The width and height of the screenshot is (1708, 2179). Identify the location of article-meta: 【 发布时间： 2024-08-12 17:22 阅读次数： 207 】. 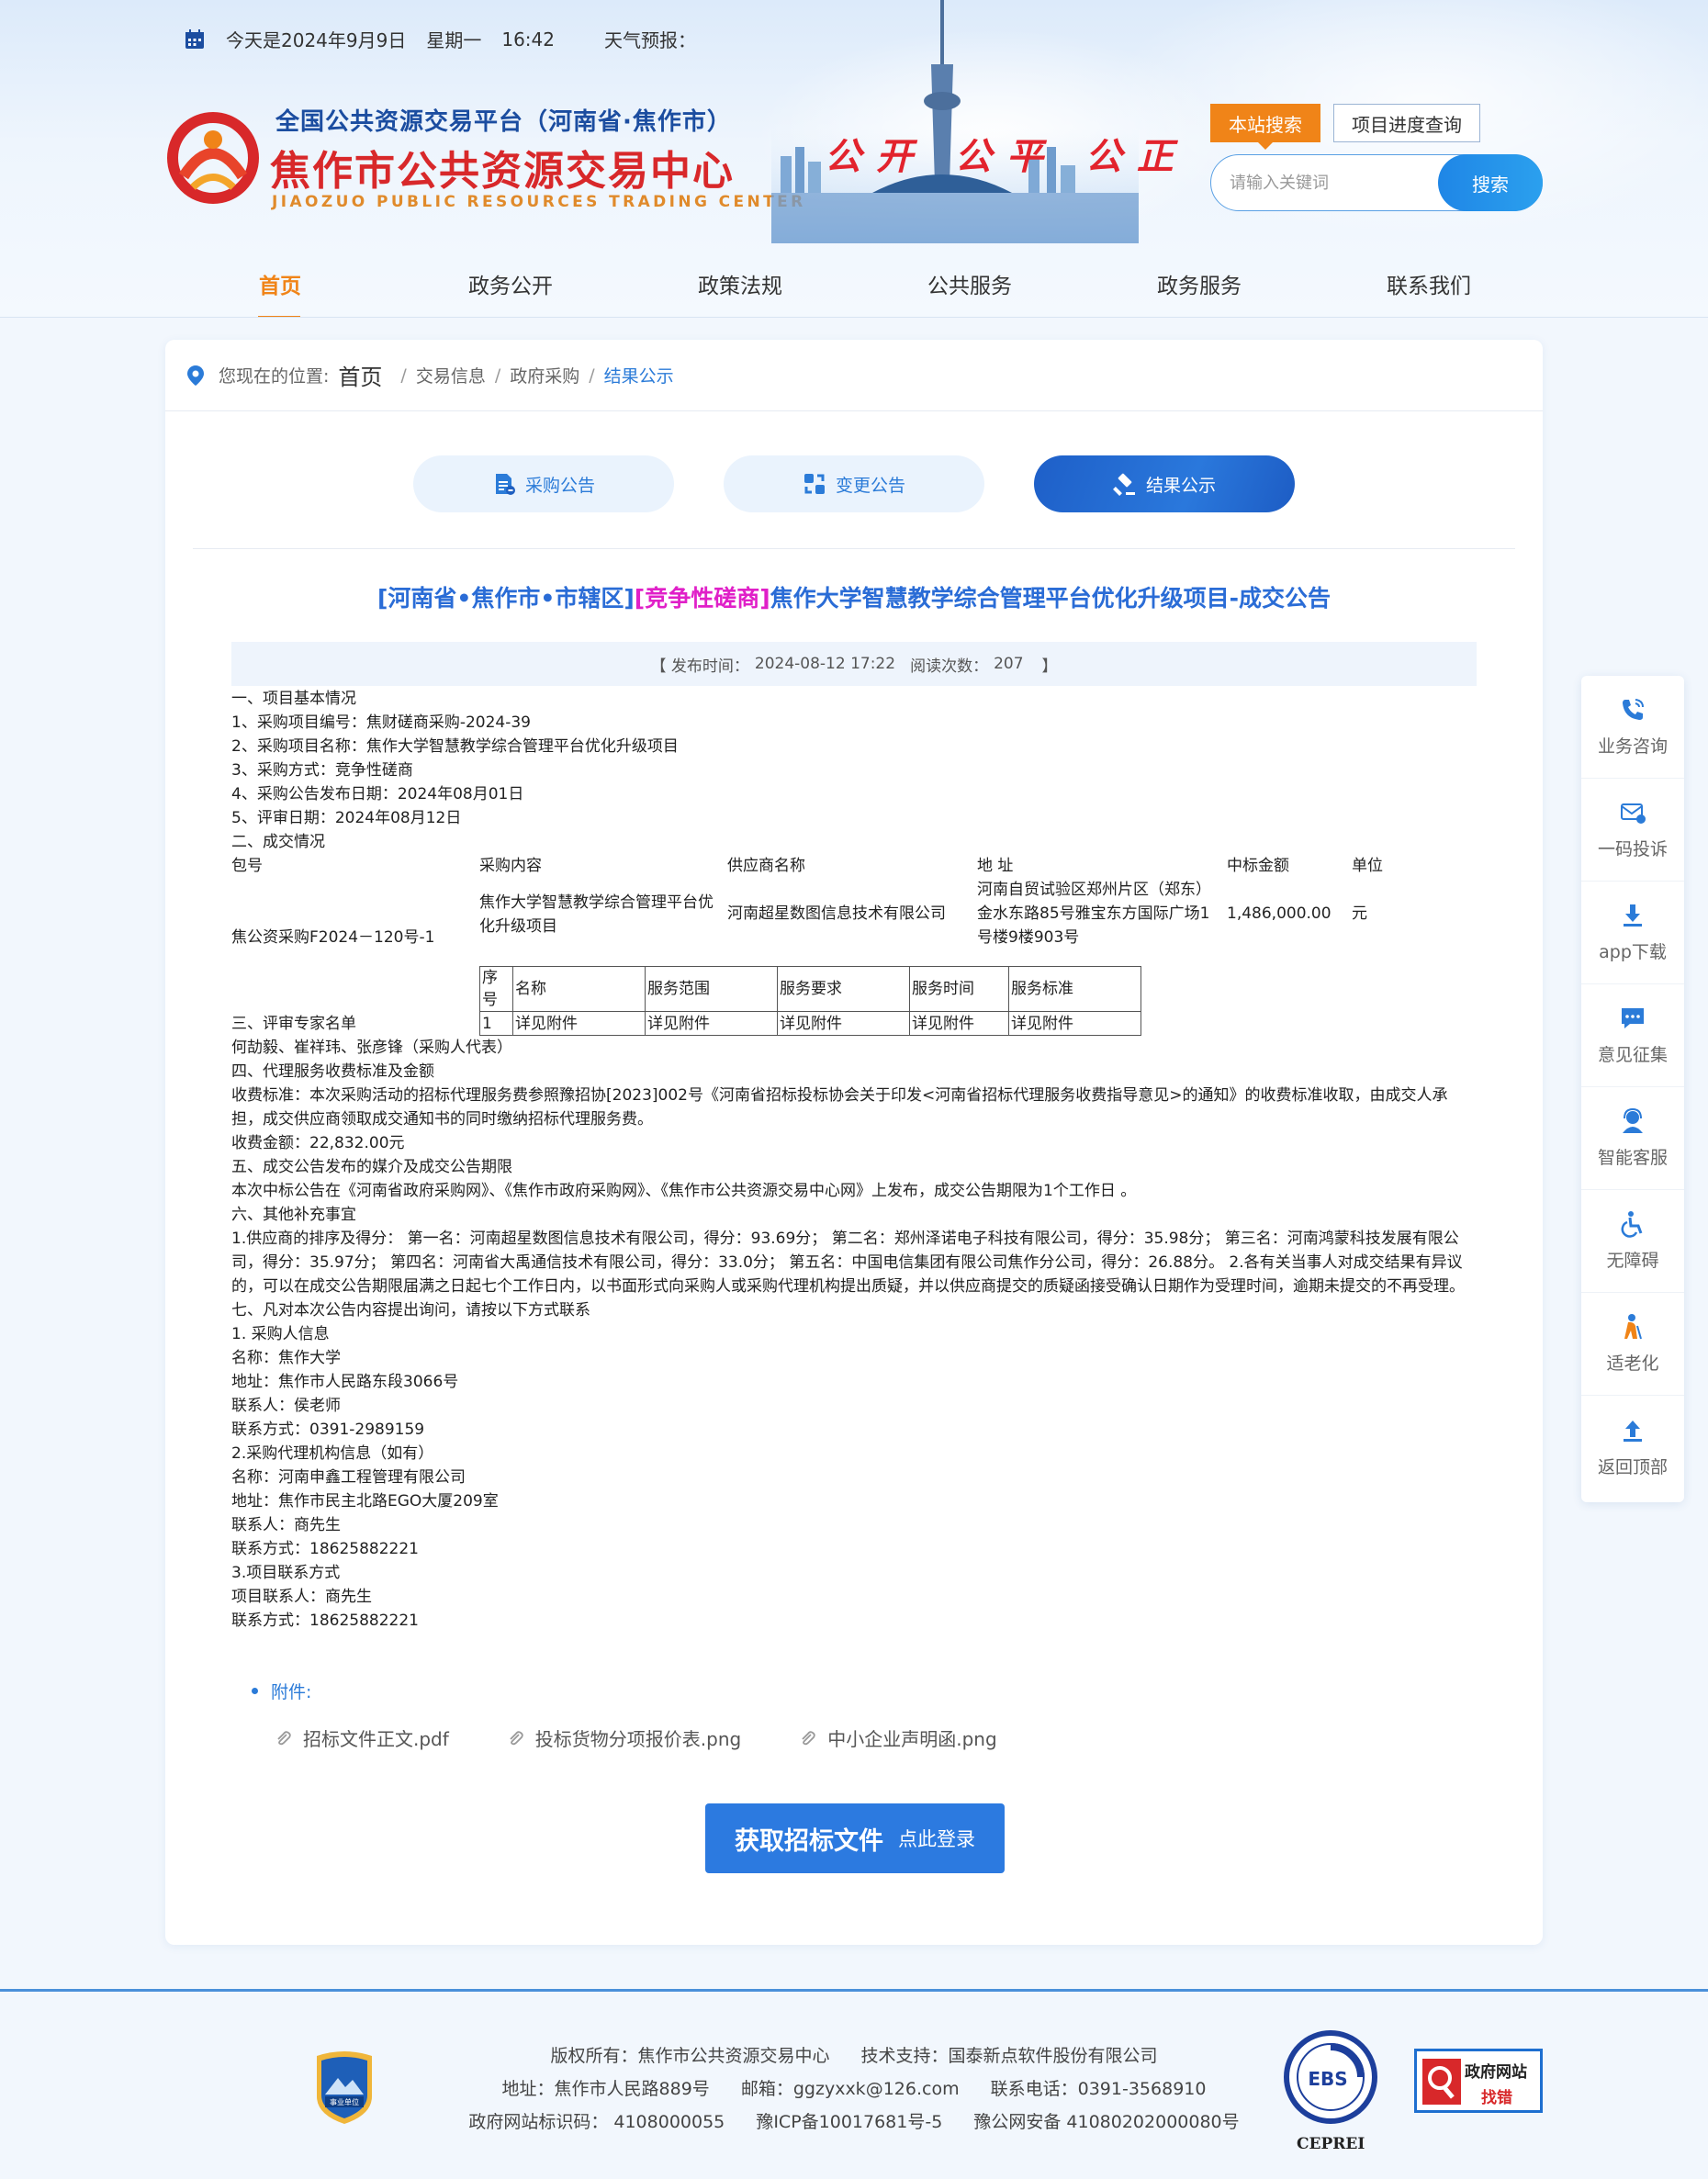
(854, 664).